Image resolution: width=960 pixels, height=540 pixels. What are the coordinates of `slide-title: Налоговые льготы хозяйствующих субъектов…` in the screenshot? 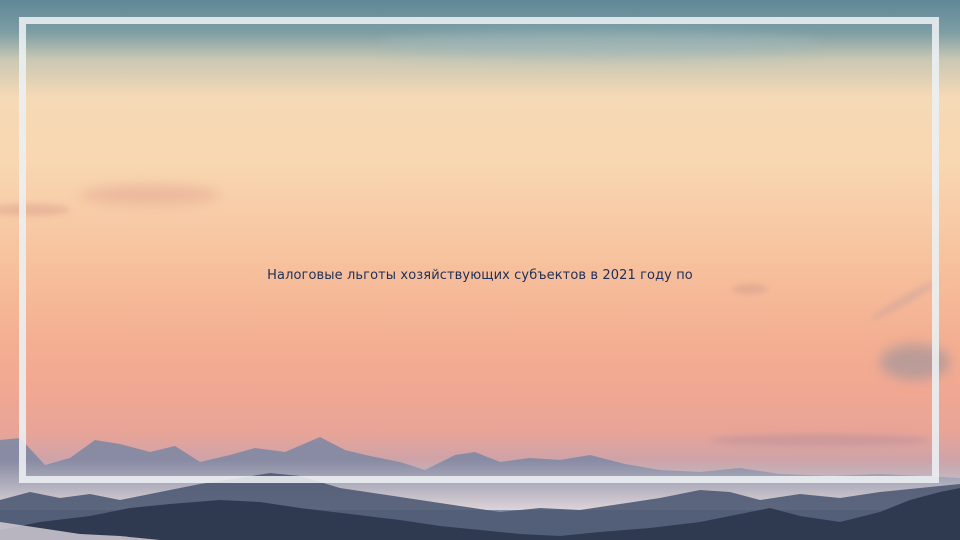 It's located at (480, 275).